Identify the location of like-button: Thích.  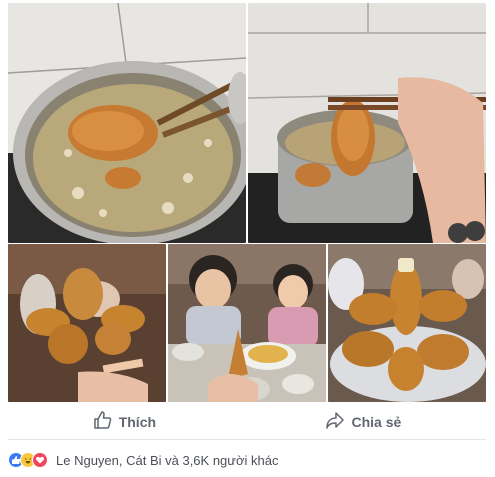
(124, 421).